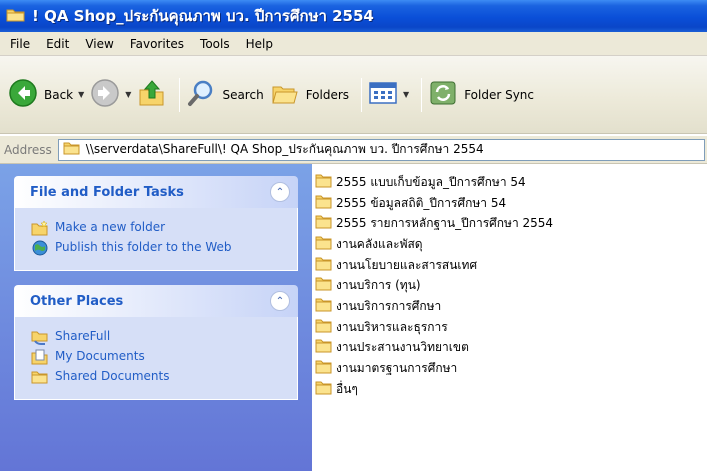 Image resolution: width=707 pixels, height=471 pixels. What do you see at coordinates (445, 223) in the screenshot?
I see `file-name: 2555 รายการหลักฐาน_ปีการศึกษา 2554` at bounding box center [445, 223].